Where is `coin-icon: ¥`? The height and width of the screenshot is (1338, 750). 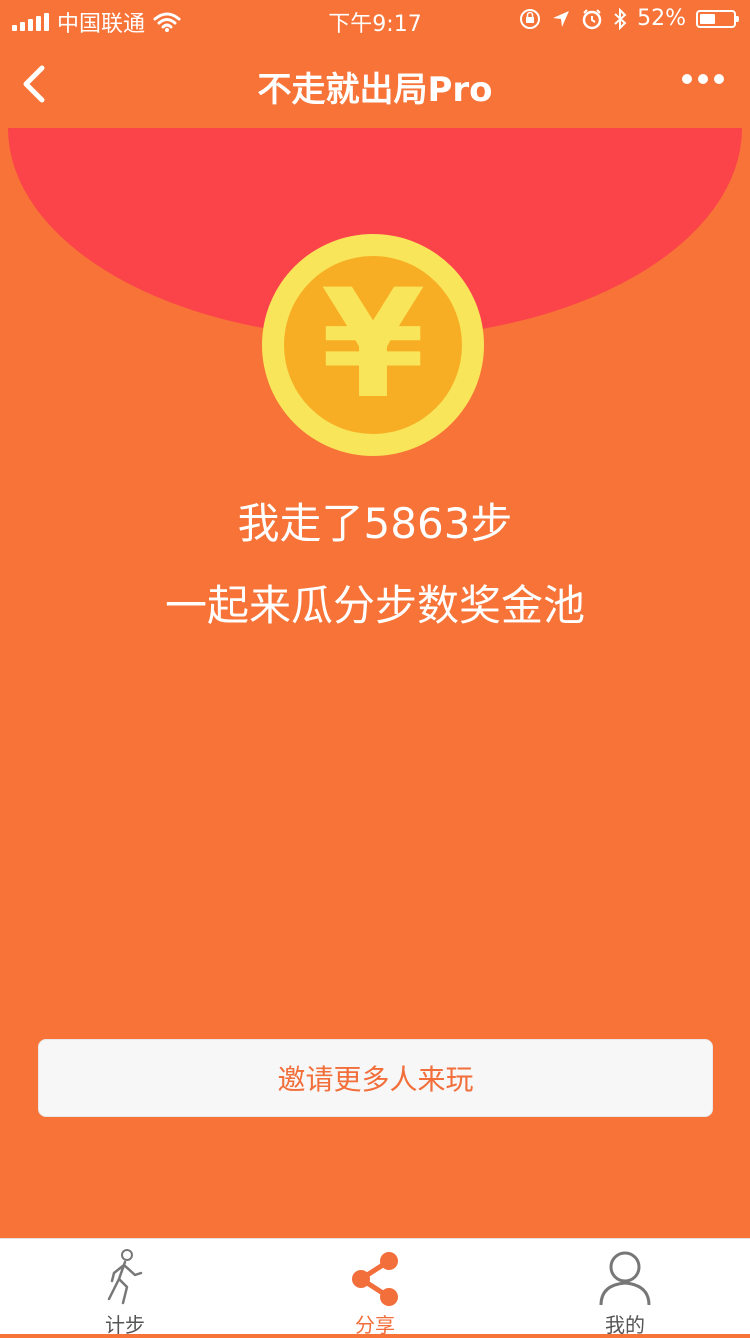
coin-icon: ¥ is located at coordinates (373, 345).